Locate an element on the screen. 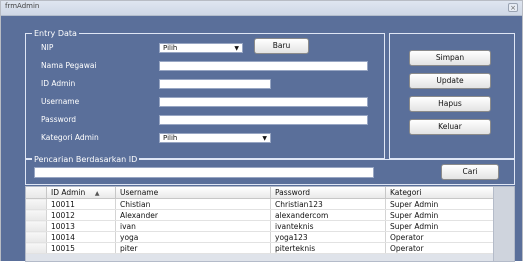  keluar-button: Keluar is located at coordinates (450, 127).